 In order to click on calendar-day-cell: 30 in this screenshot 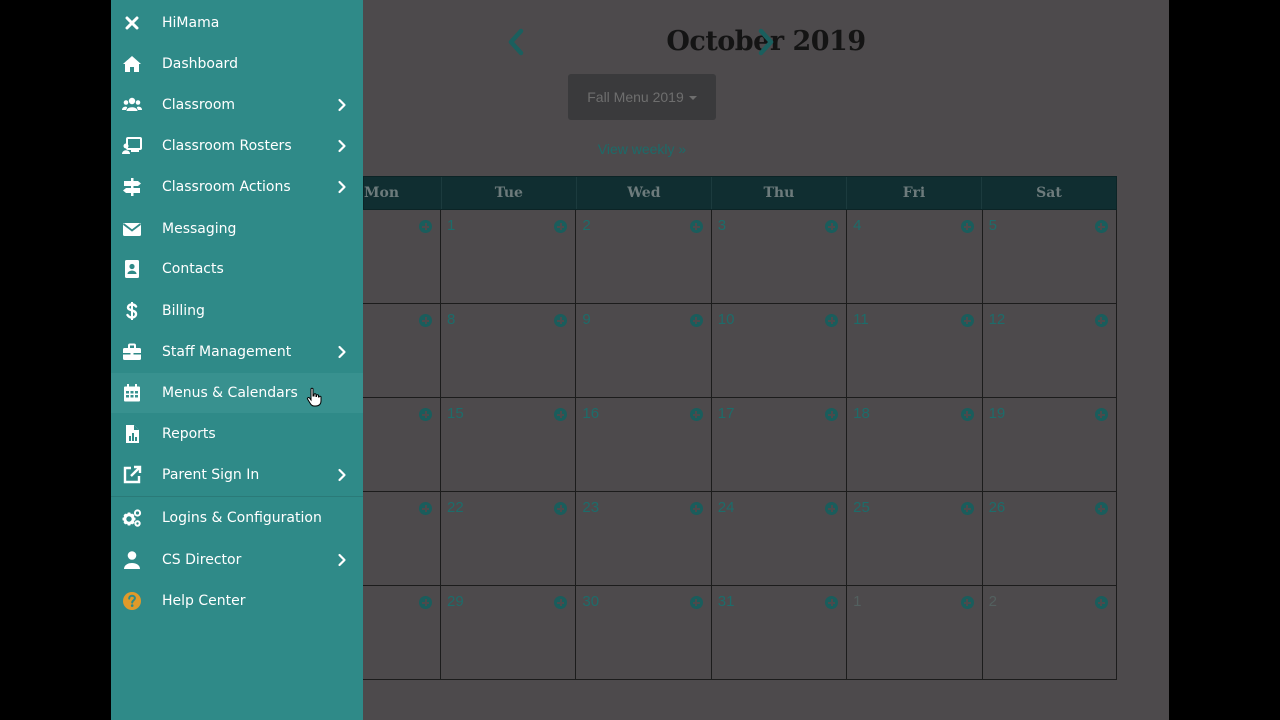, I will do `click(642, 632)`.